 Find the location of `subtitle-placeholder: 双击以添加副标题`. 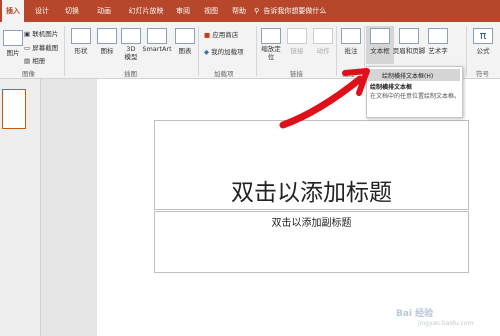

subtitle-placeholder: 双击以添加副标题 is located at coordinates (311, 242).